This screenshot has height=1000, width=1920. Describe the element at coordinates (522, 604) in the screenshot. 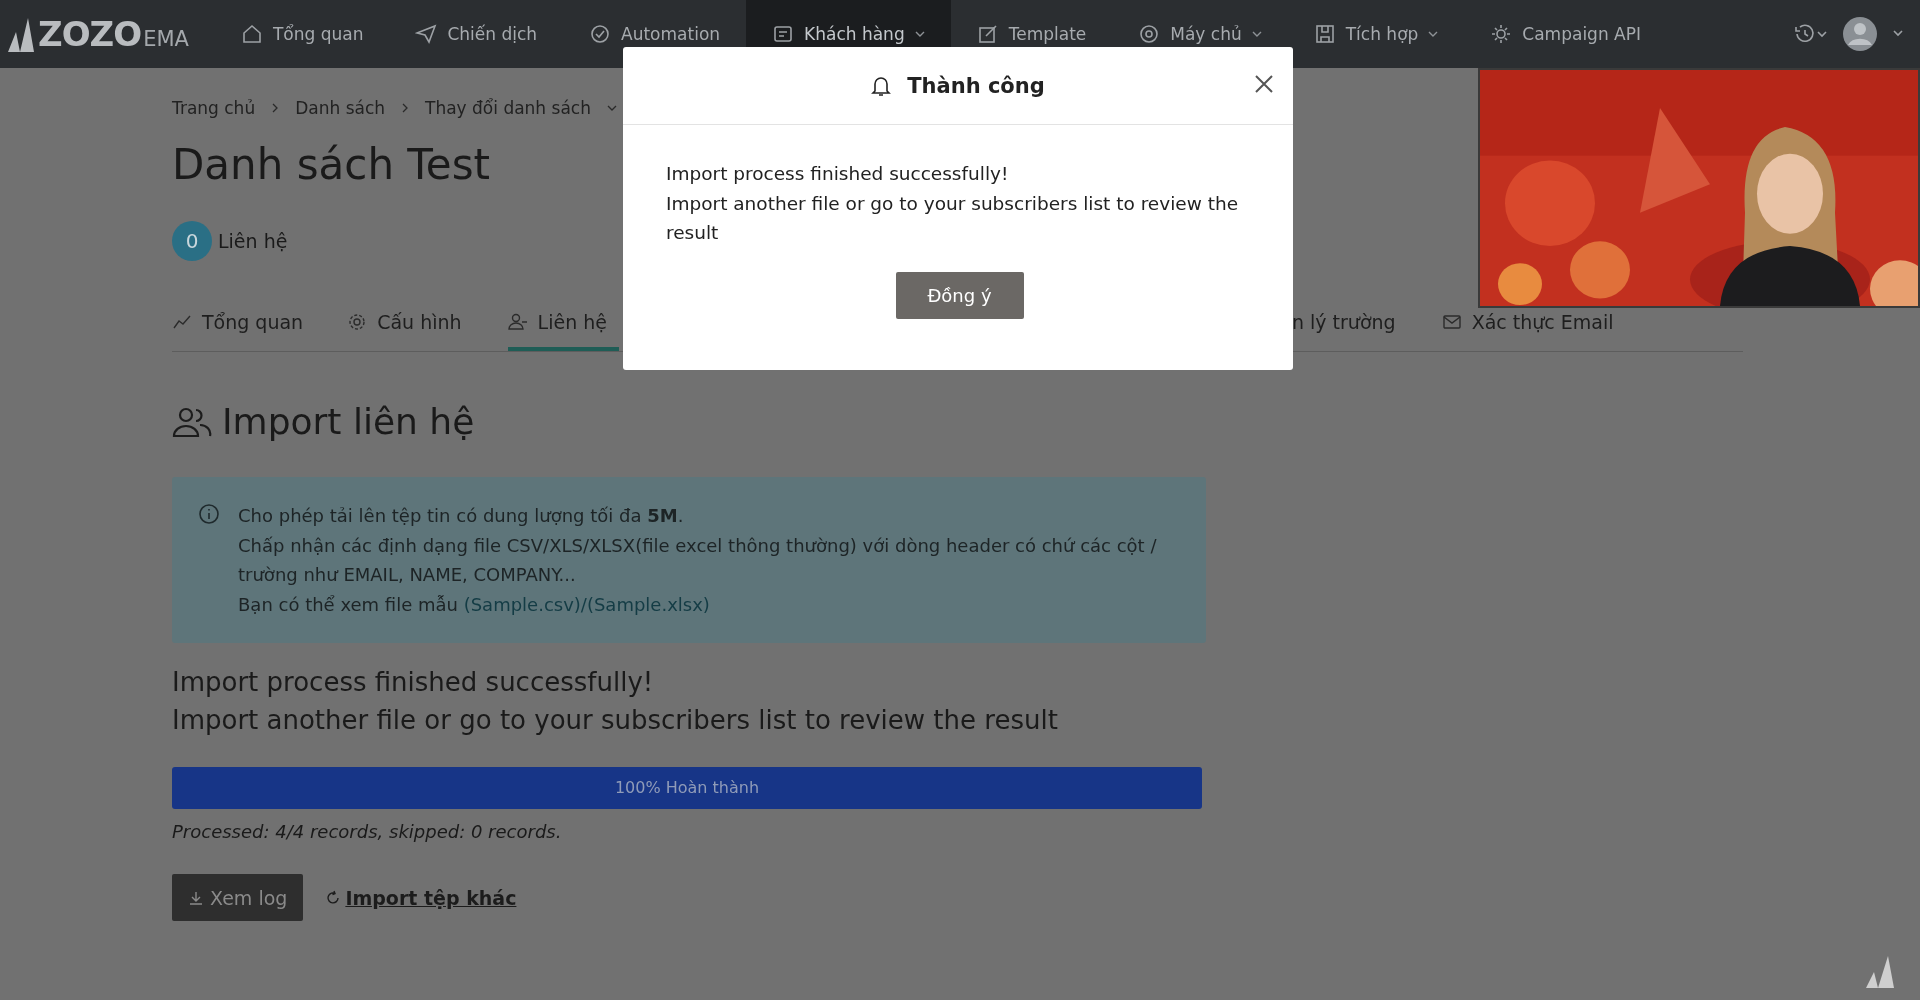

I see `sample-file-link: (Sample.csv)` at that location.